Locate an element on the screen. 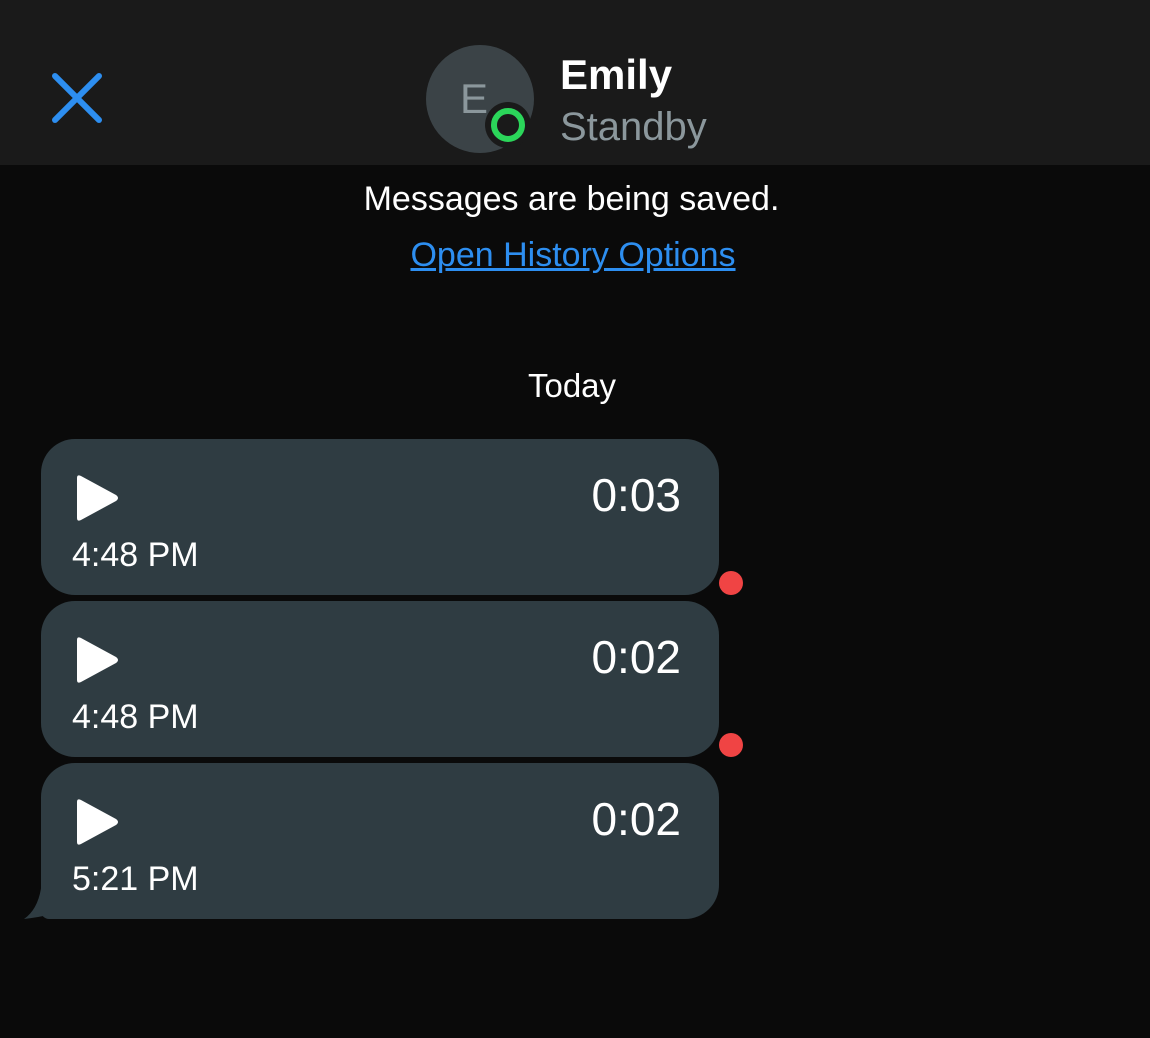 This screenshot has width=1150, height=1038. history-notice-text: Messages are being saved. is located at coordinates (571, 199).